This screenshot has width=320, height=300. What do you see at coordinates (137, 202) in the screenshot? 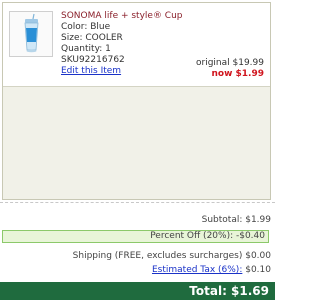
I see `divider` at bounding box center [137, 202].